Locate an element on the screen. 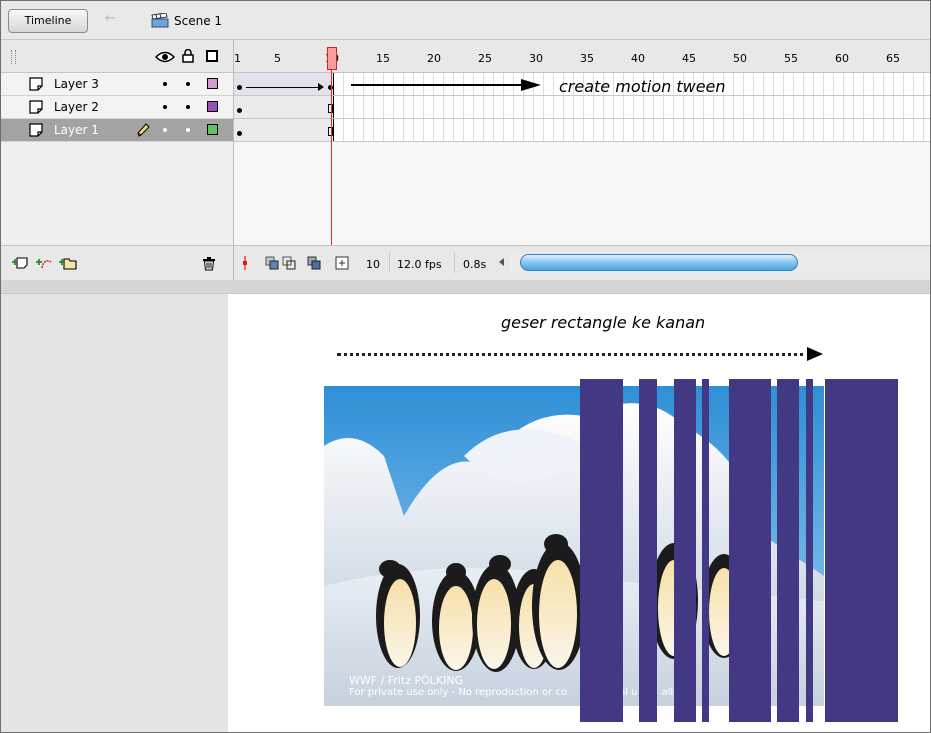 Image resolution: width=931 pixels, height=733 pixels. scrollbar-thumb is located at coordinates (659, 262).